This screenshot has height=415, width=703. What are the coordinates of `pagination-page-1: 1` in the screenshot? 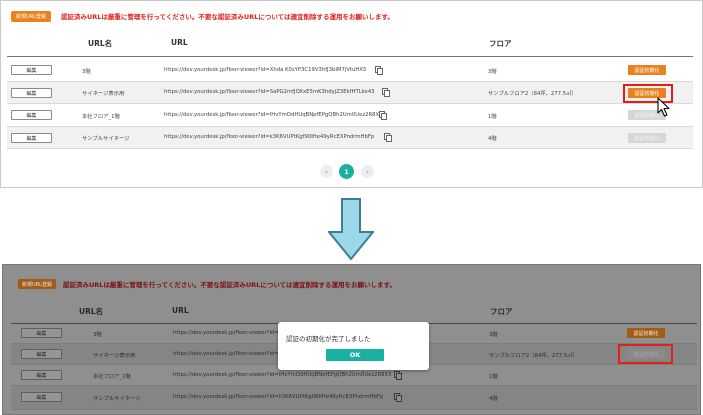 It's located at (346, 171).